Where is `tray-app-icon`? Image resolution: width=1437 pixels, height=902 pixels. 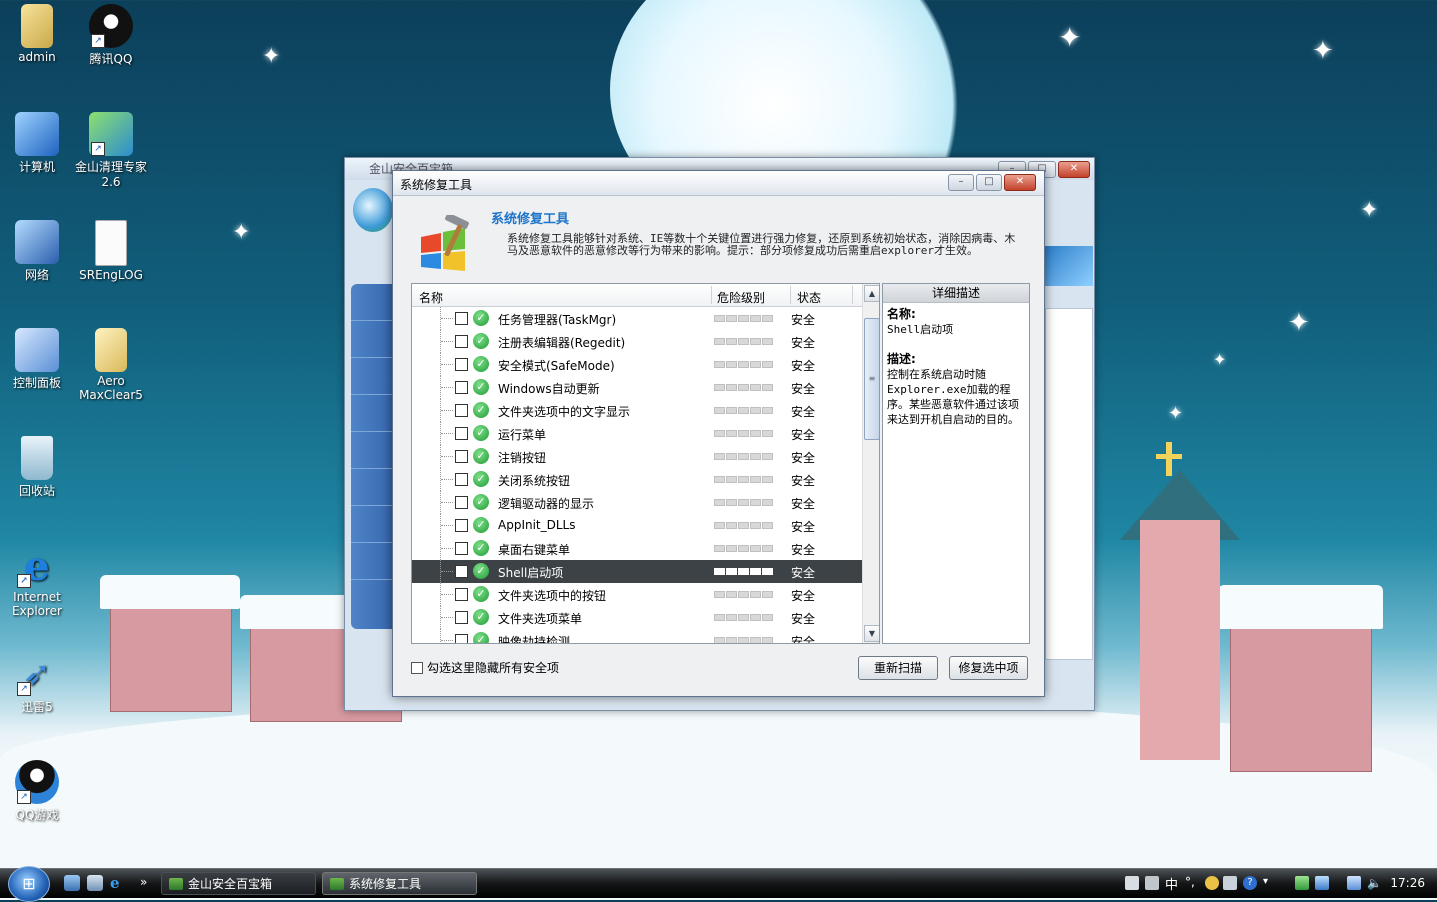
tray-app-icon is located at coordinates (1322, 883).